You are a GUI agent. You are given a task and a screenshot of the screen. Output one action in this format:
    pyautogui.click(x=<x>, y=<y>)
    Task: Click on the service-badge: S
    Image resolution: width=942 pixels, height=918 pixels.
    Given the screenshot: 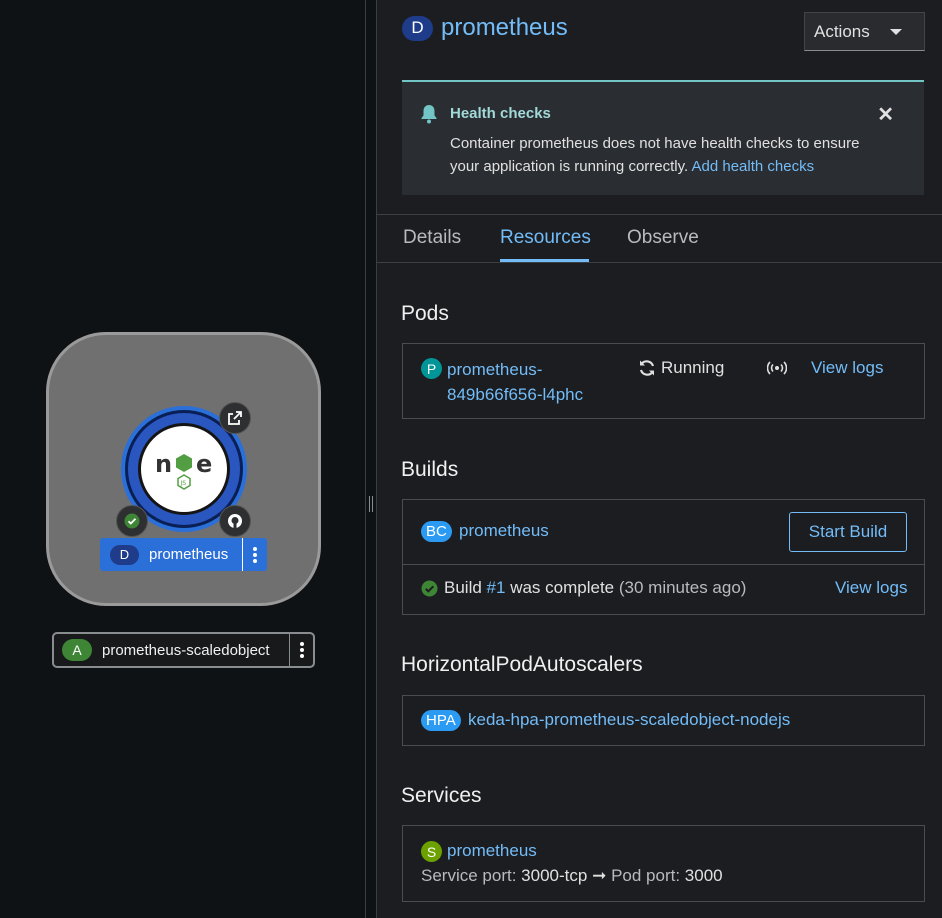 What is the action you would take?
    pyautogui.click(x=431, y=851)
    